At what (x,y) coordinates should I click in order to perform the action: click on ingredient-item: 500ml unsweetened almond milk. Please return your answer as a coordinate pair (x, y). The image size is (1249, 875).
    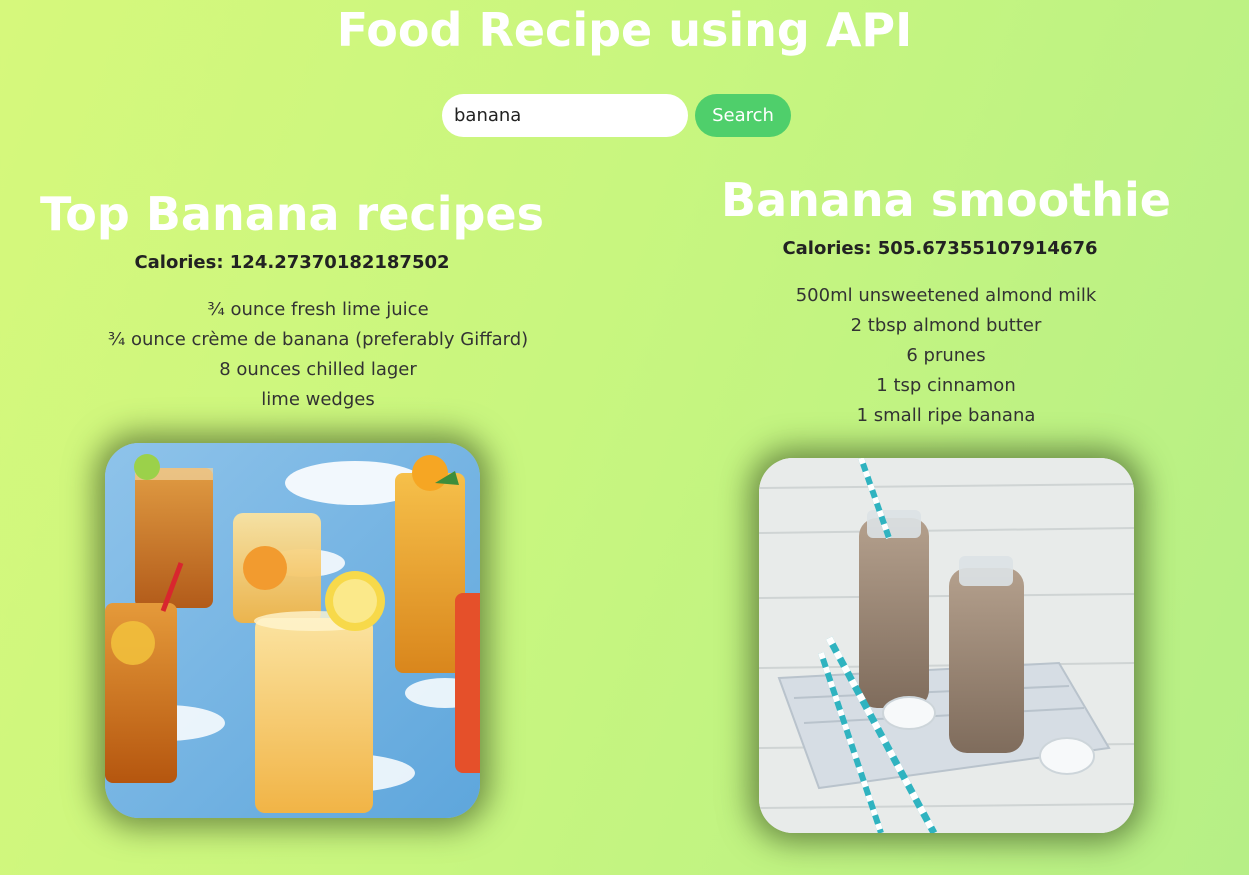
    Looking at the image, I should click on (946, 295).